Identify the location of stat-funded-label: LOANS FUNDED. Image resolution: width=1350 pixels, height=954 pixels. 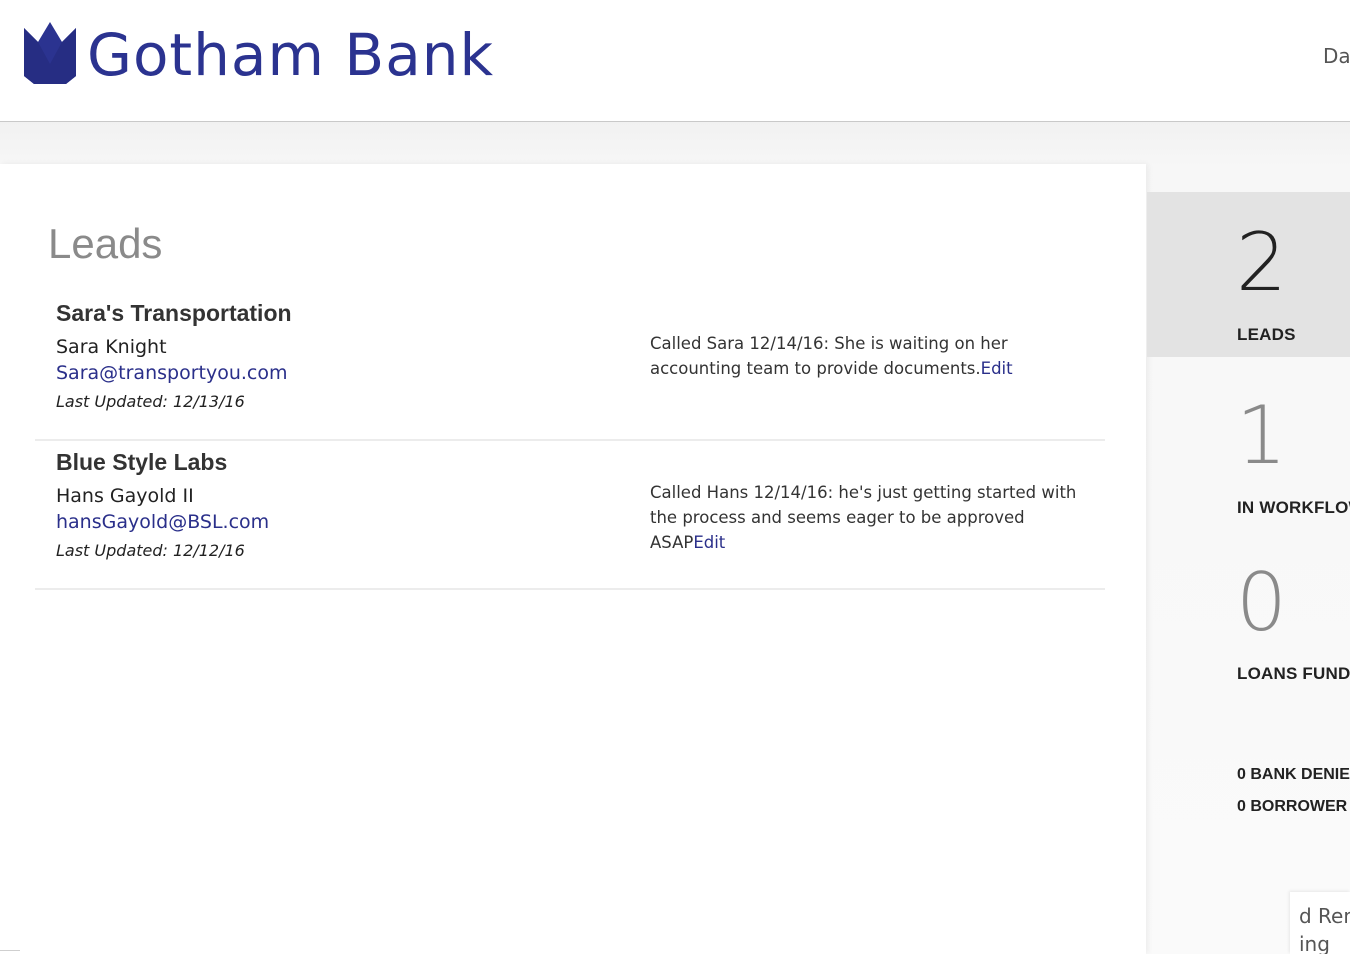
(1293, 674).